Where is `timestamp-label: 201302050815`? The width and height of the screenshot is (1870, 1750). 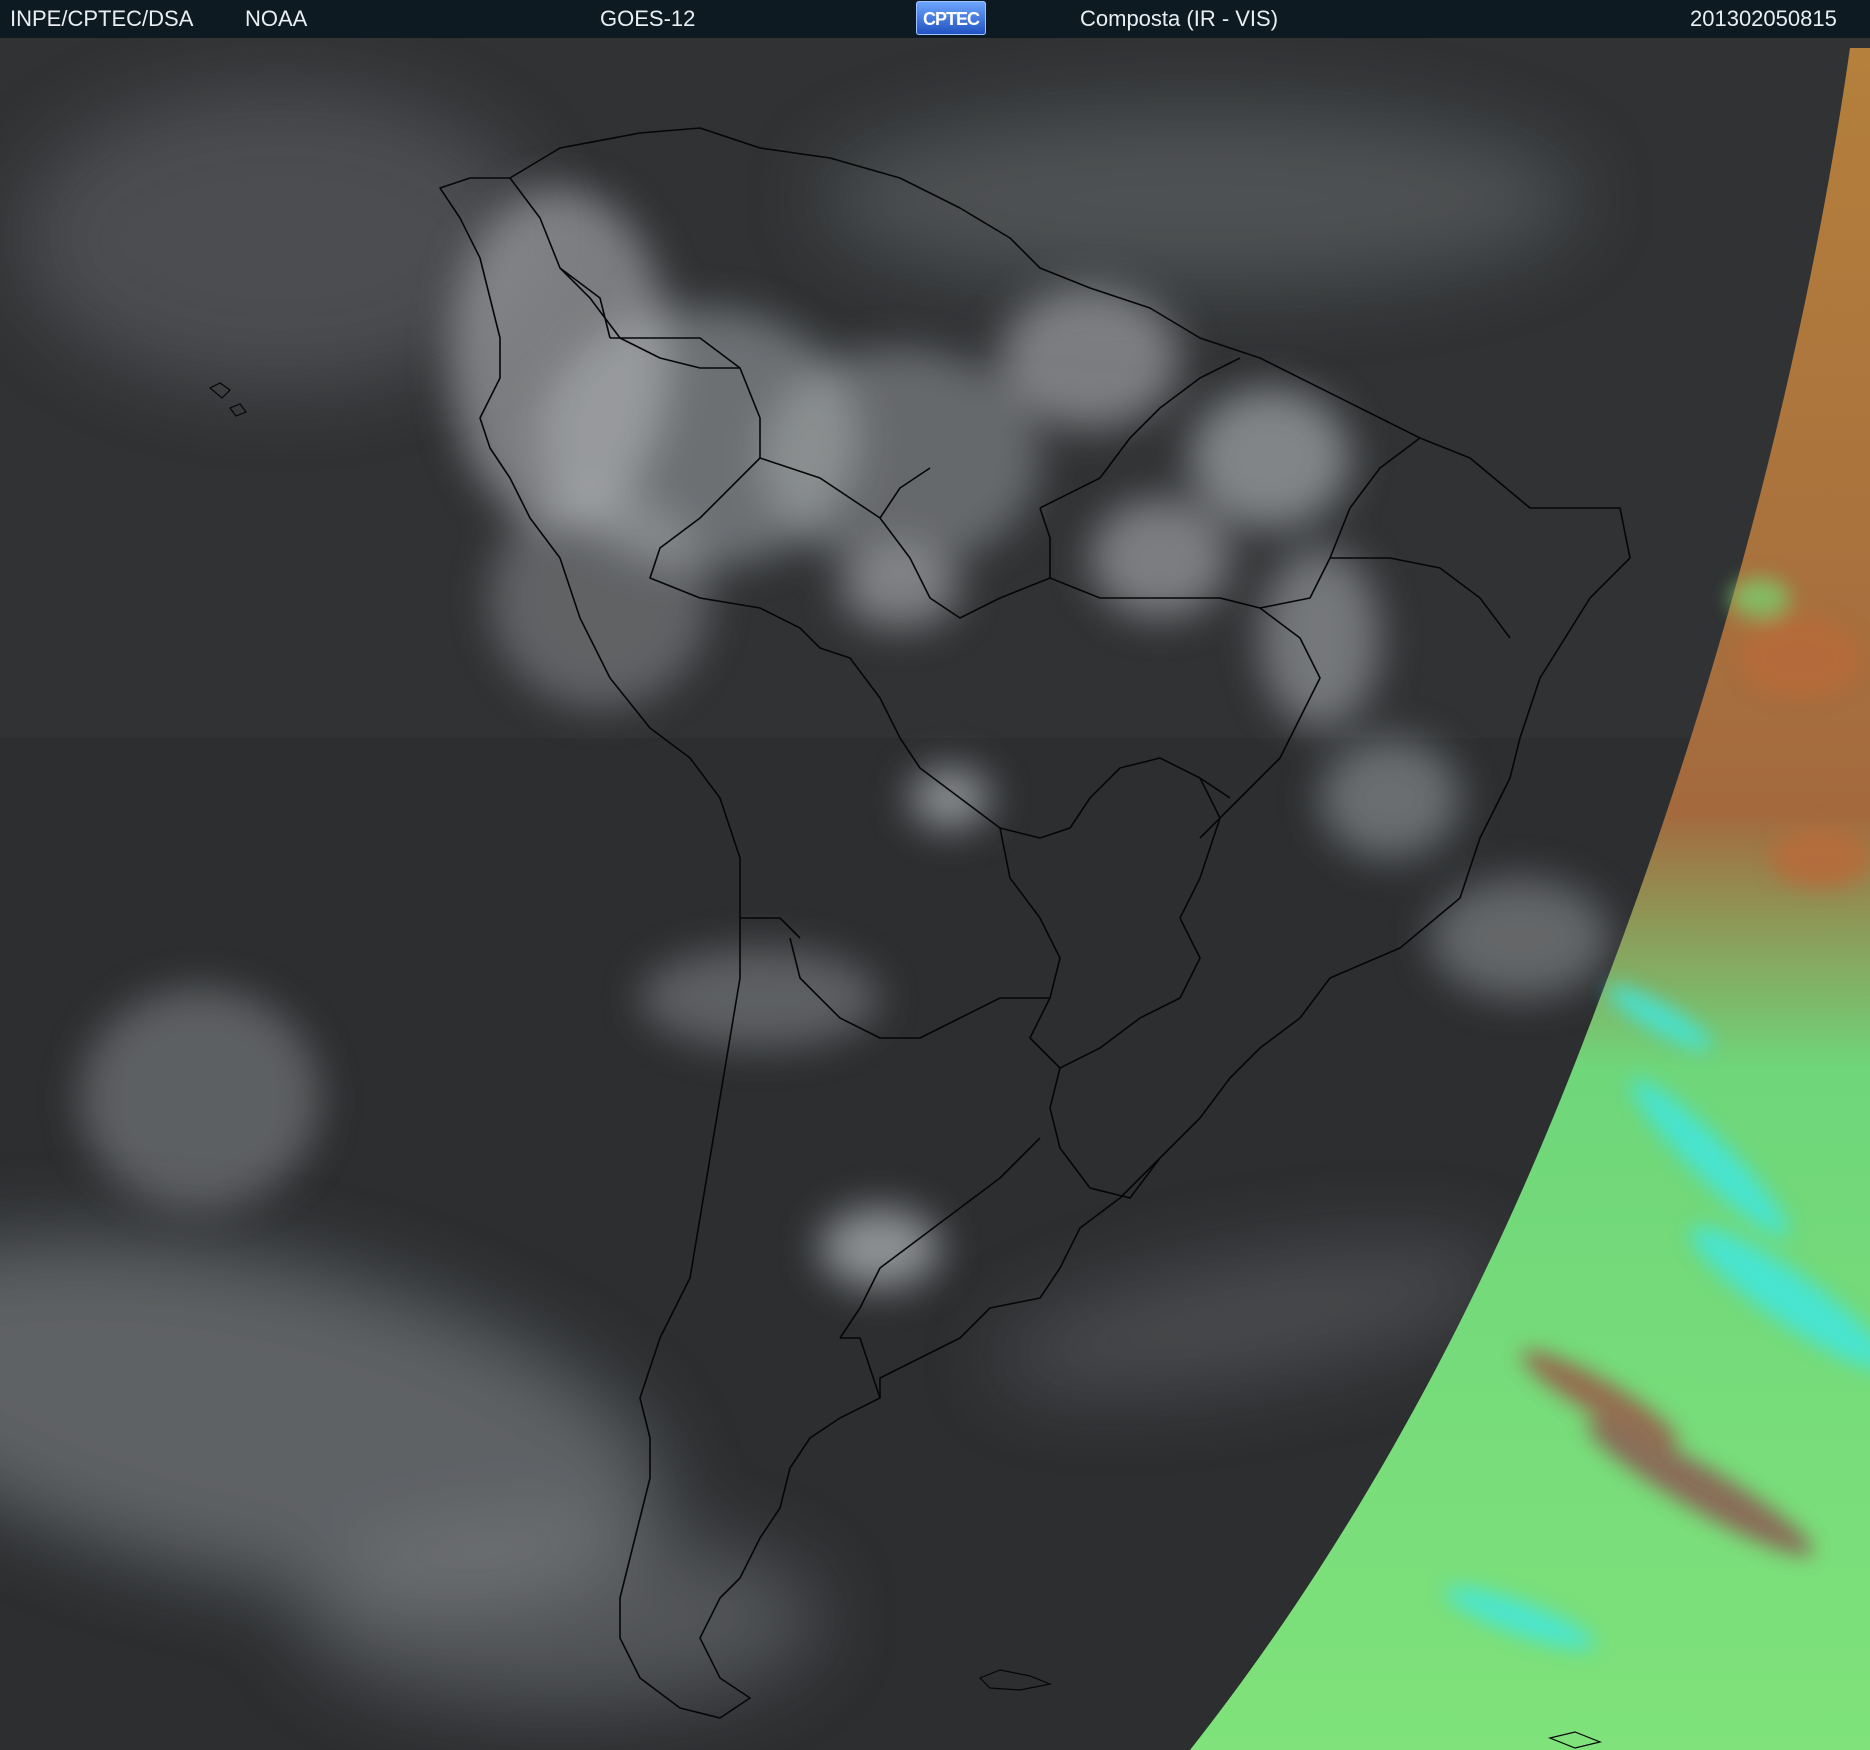 timestamp-label: 201302050815 is located at coordinates (1763, 18).